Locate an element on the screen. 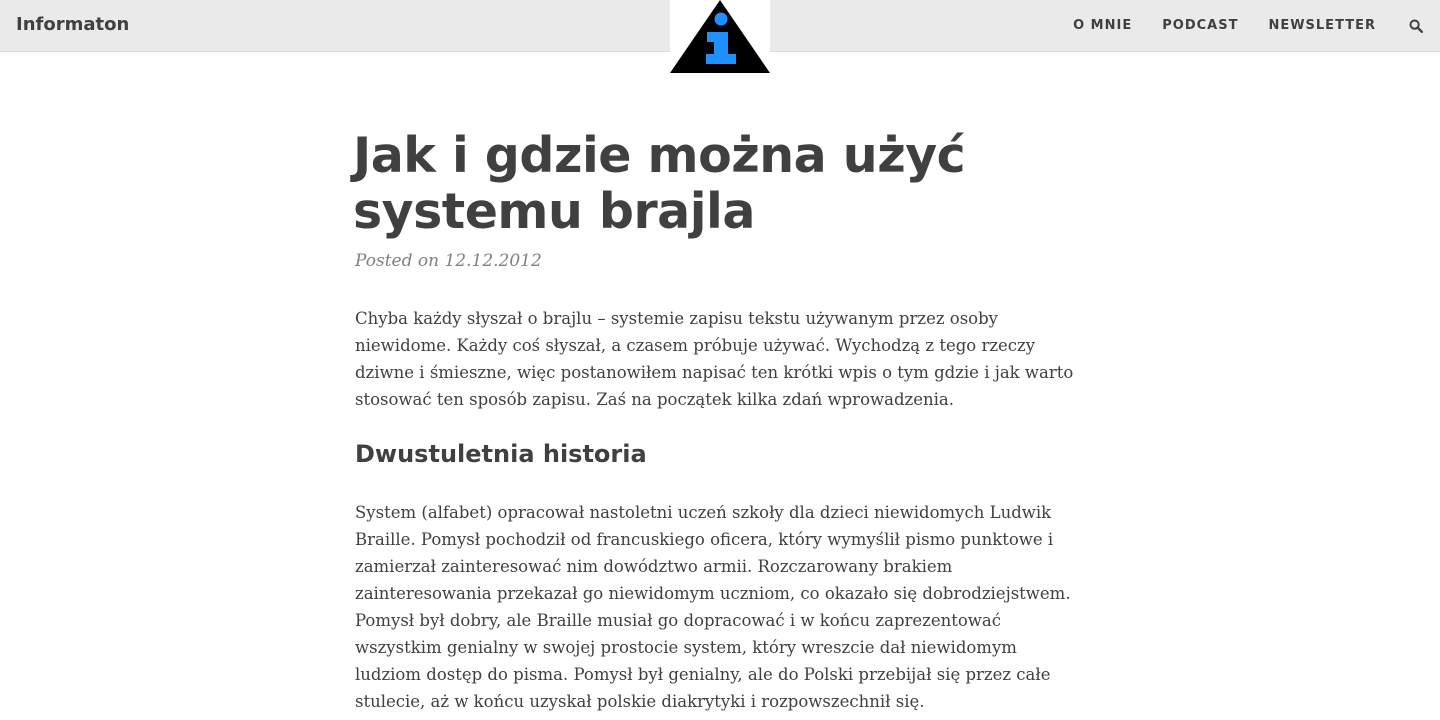 The width and height of the screenshot is (1440, 720). site-logo is located at coordinates (720, 37).